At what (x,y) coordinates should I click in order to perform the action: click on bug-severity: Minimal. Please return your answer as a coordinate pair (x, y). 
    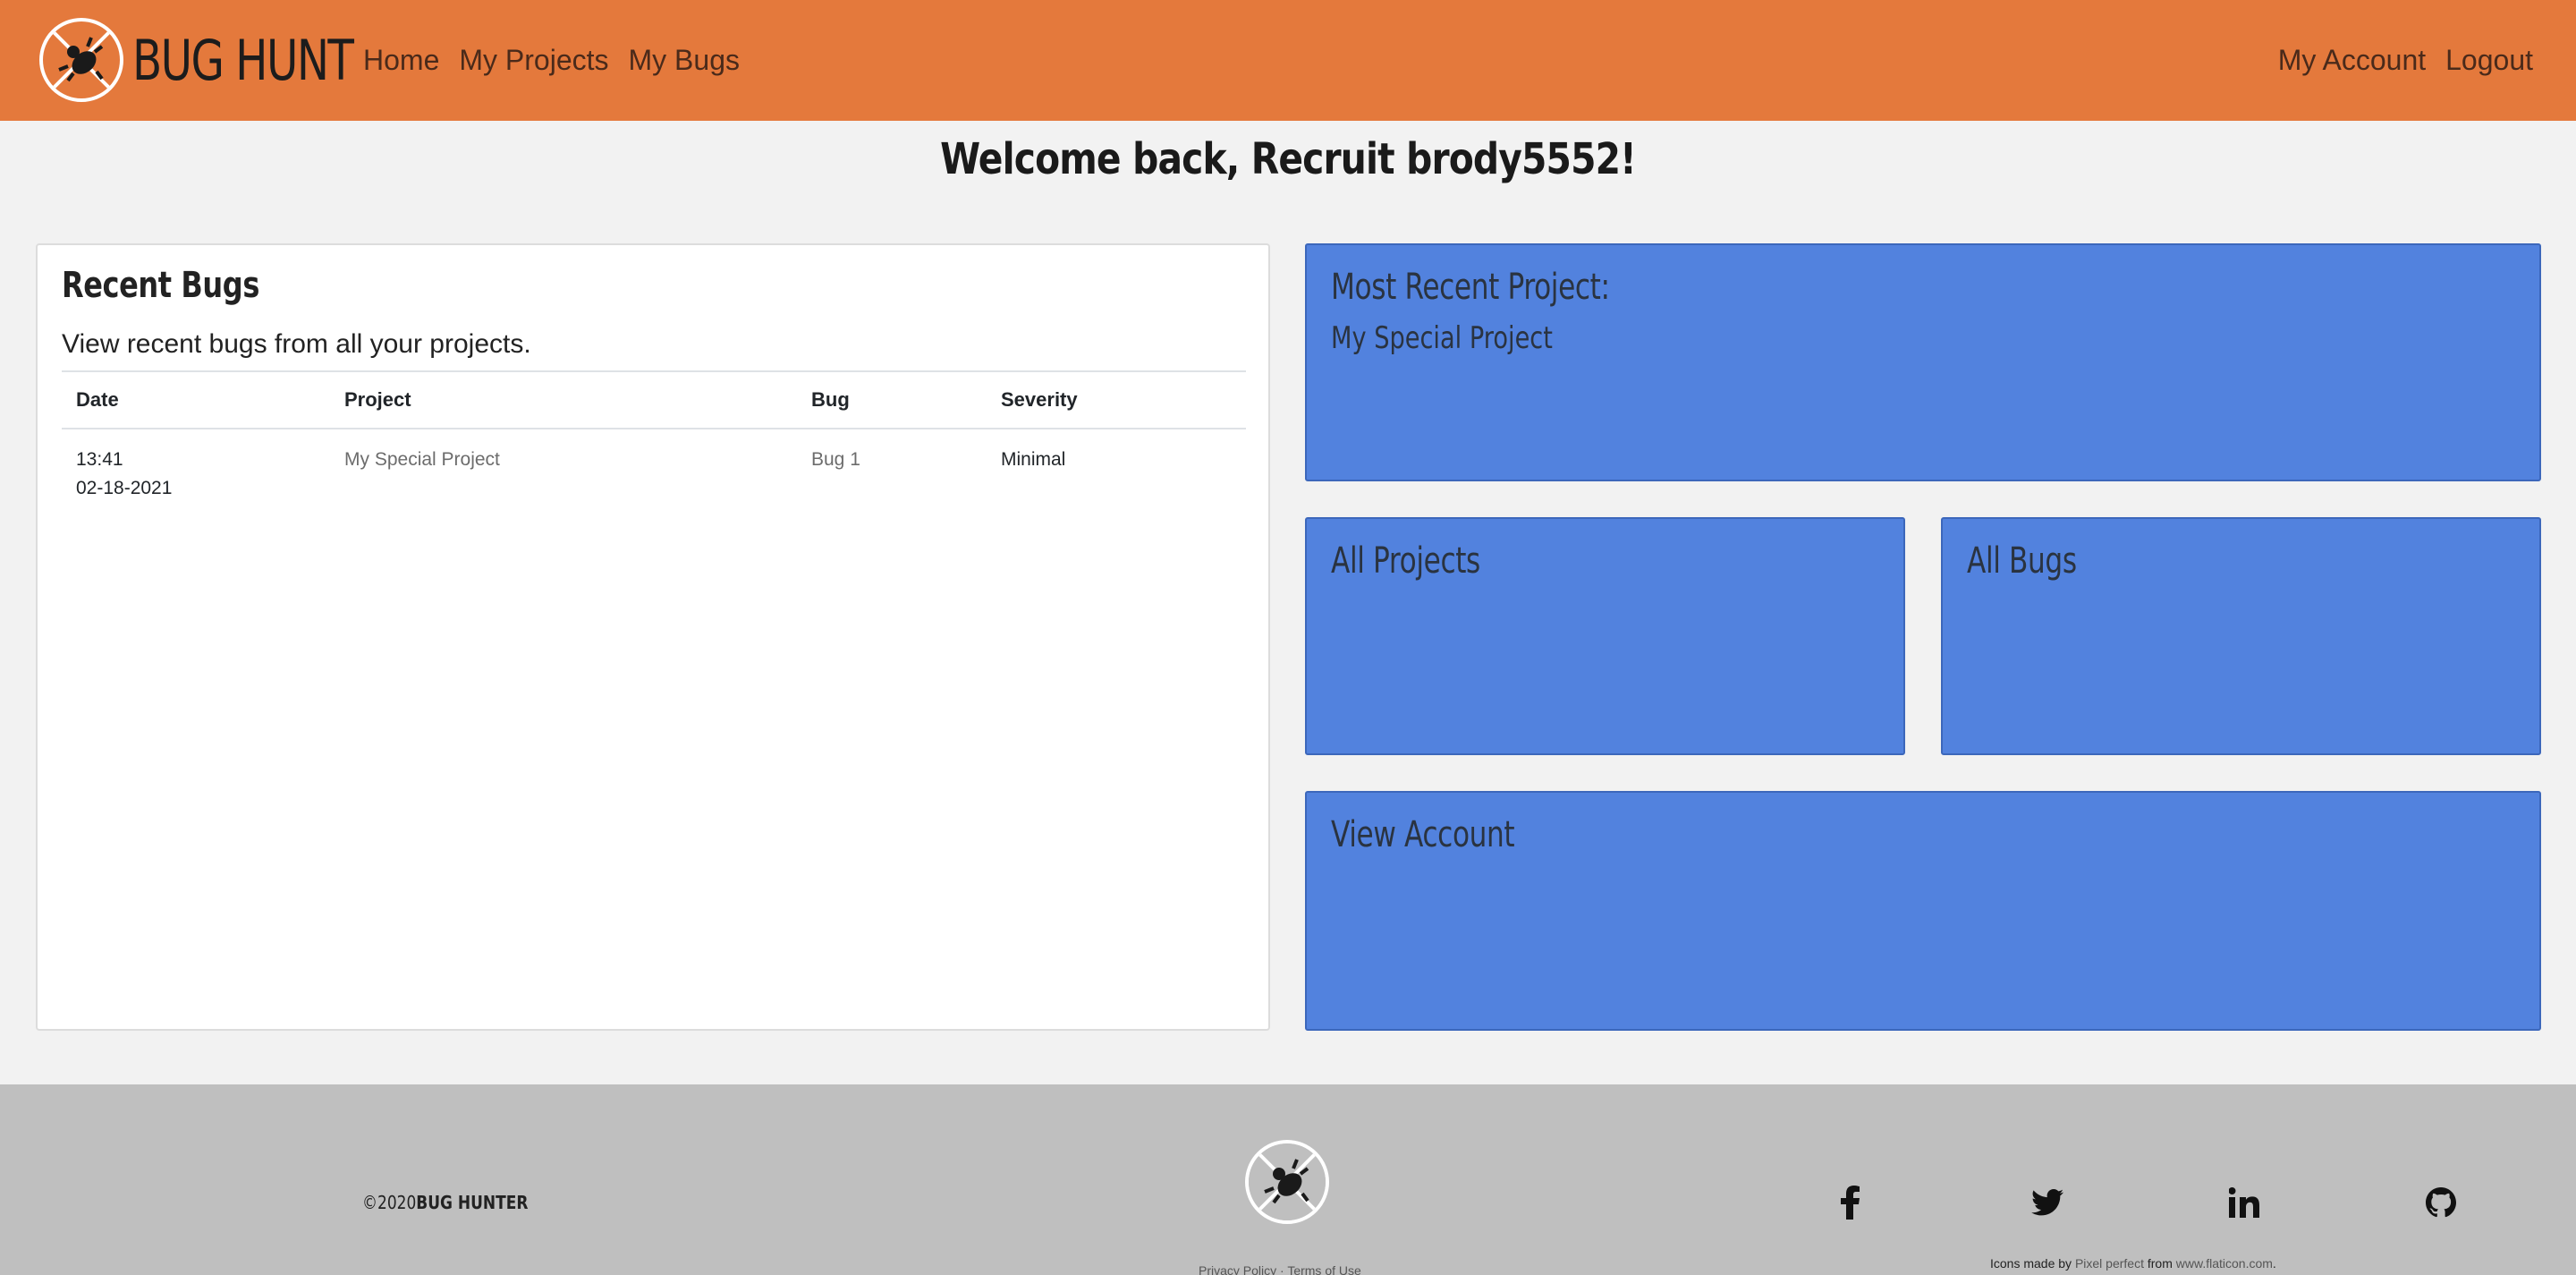
    Looking at the image, I should click on (1033, 460).